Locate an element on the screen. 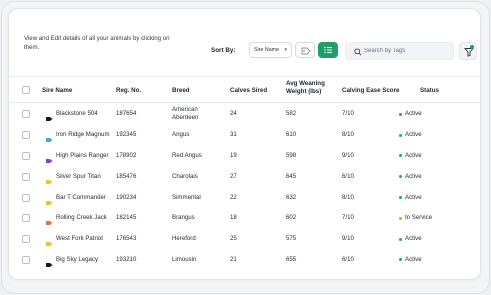 The image size is (491, 295). avg-weaning-weight-cell: 655 is located at coordinates (291, 259).